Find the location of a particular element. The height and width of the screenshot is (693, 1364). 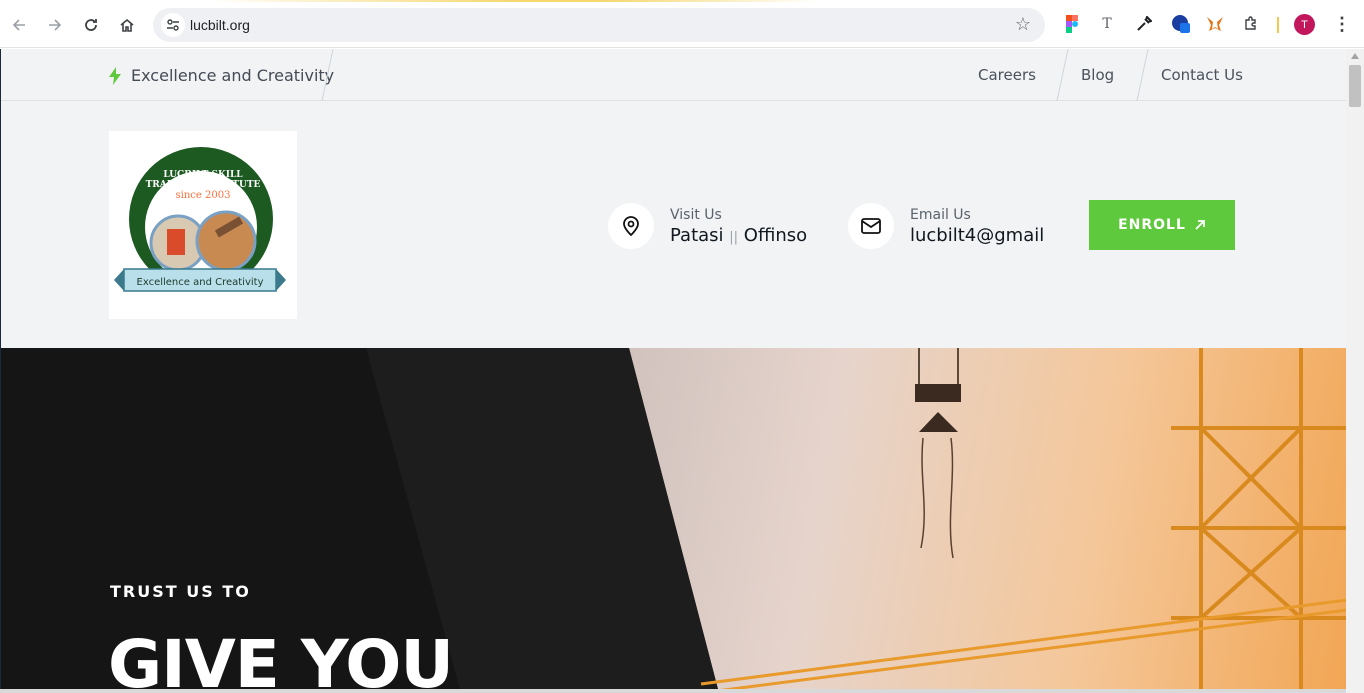

address-bar: lucbilt.org ☆ is located at coordinates (599, 25).